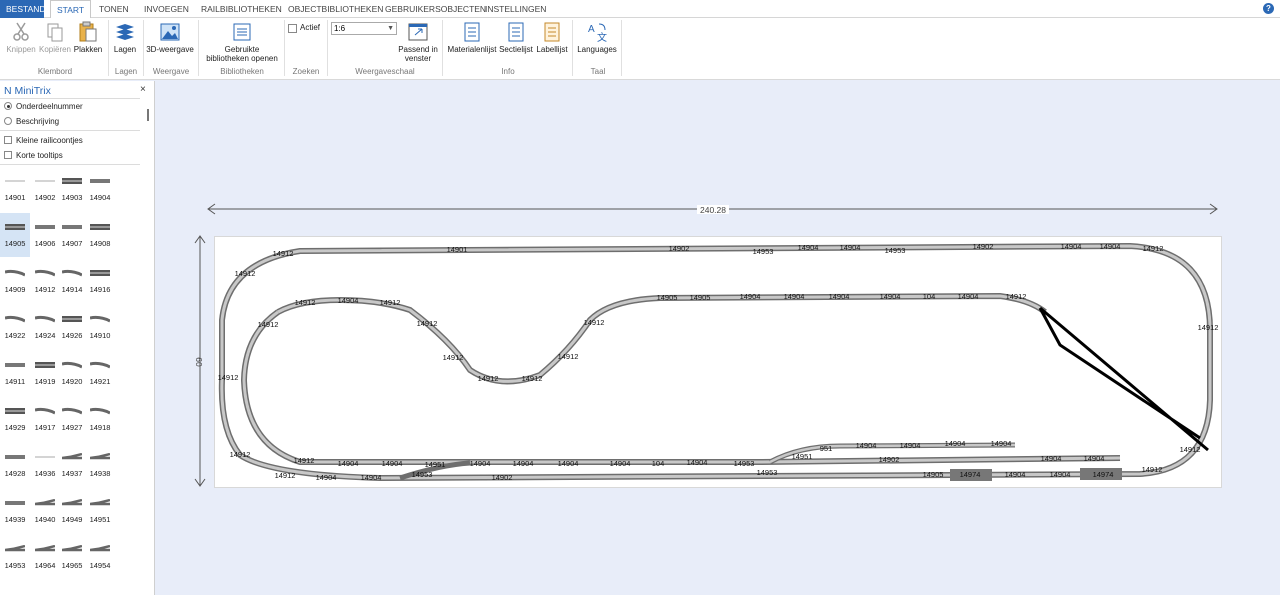 Image resolution: width=1280 pixels, height=595 pixels. Describe the element at coordinates (72, 557) in the screenshot. I see `part-tile: 14965` at that location.